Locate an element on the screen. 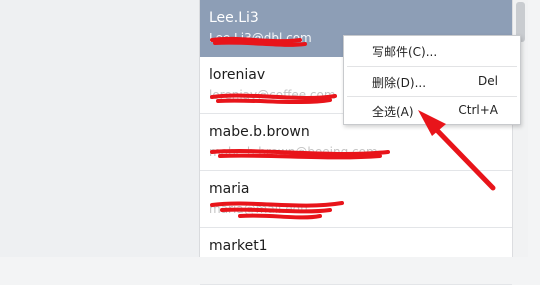 The height and width of the screenshot is (285, 540). window-edge is located at coordinates (534, 128).